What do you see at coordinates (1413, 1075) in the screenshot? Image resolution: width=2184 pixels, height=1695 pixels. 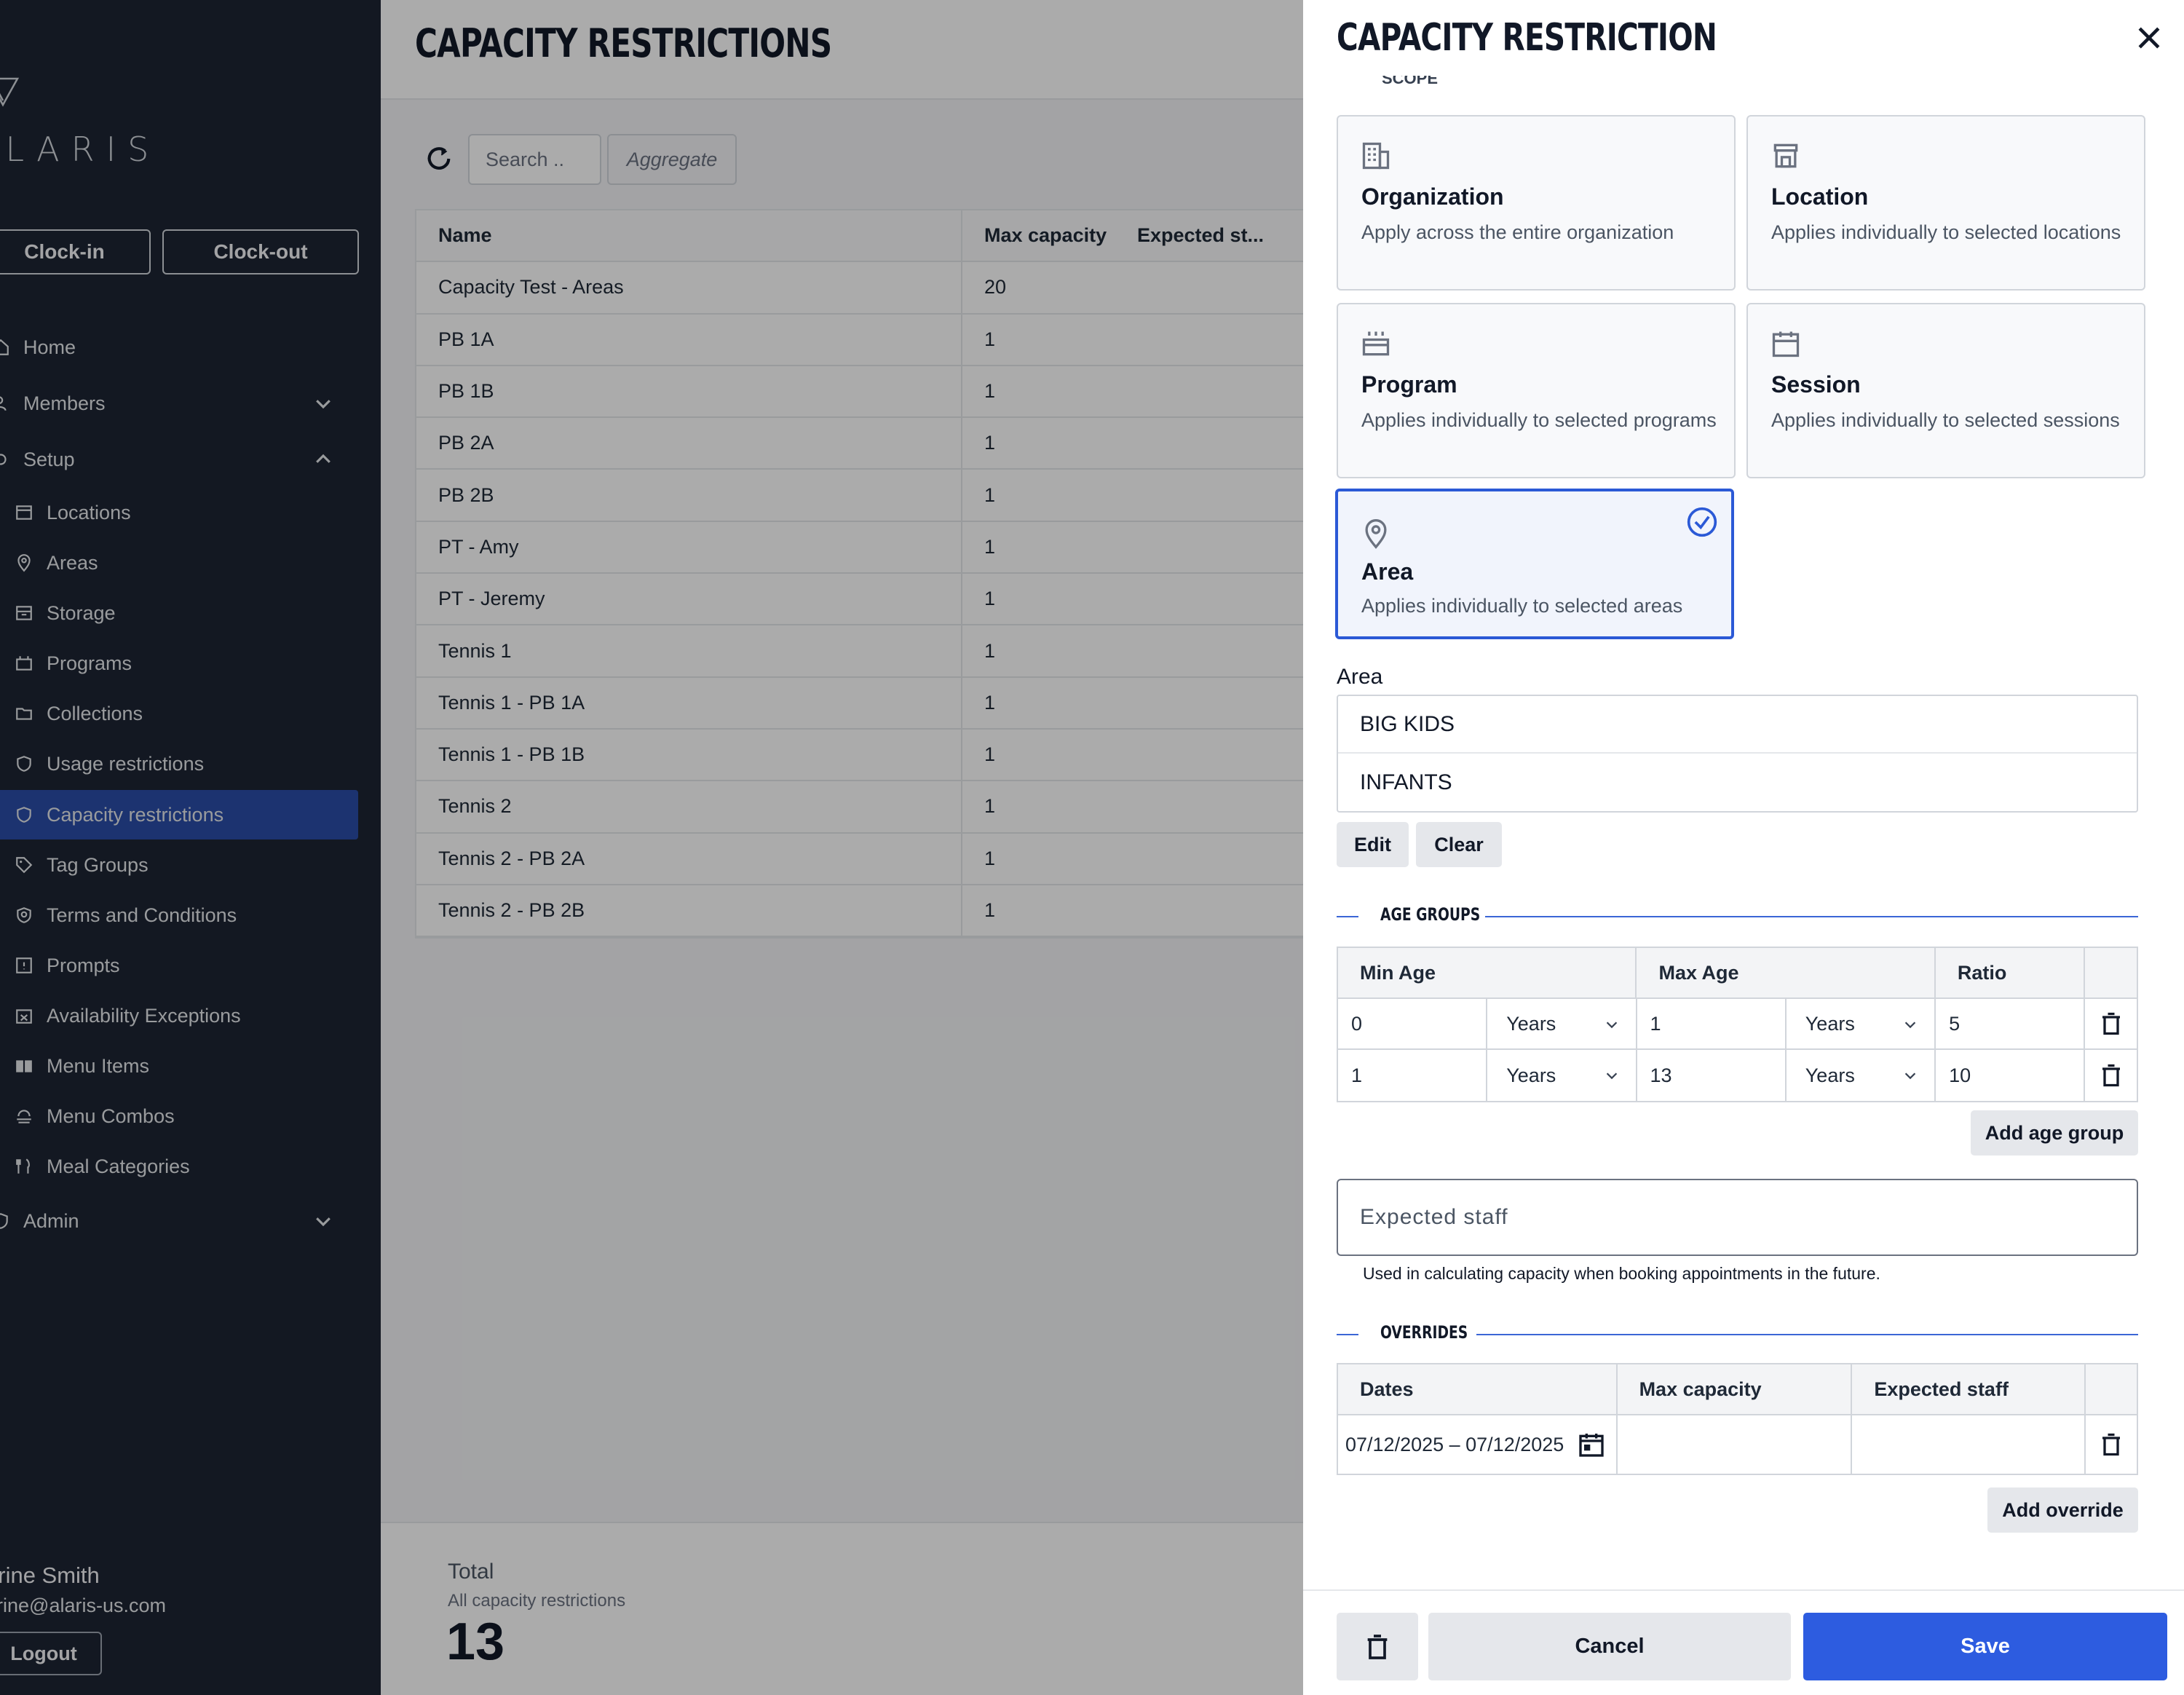 I see `min-age-input: 1` at bounding box center [1413, 1075].